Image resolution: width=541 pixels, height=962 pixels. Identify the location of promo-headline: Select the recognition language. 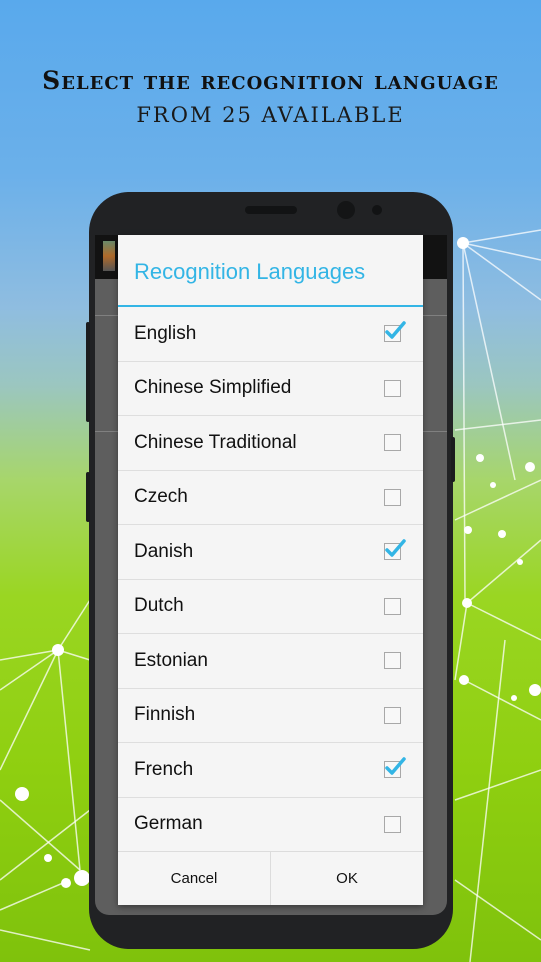
(270, 80).